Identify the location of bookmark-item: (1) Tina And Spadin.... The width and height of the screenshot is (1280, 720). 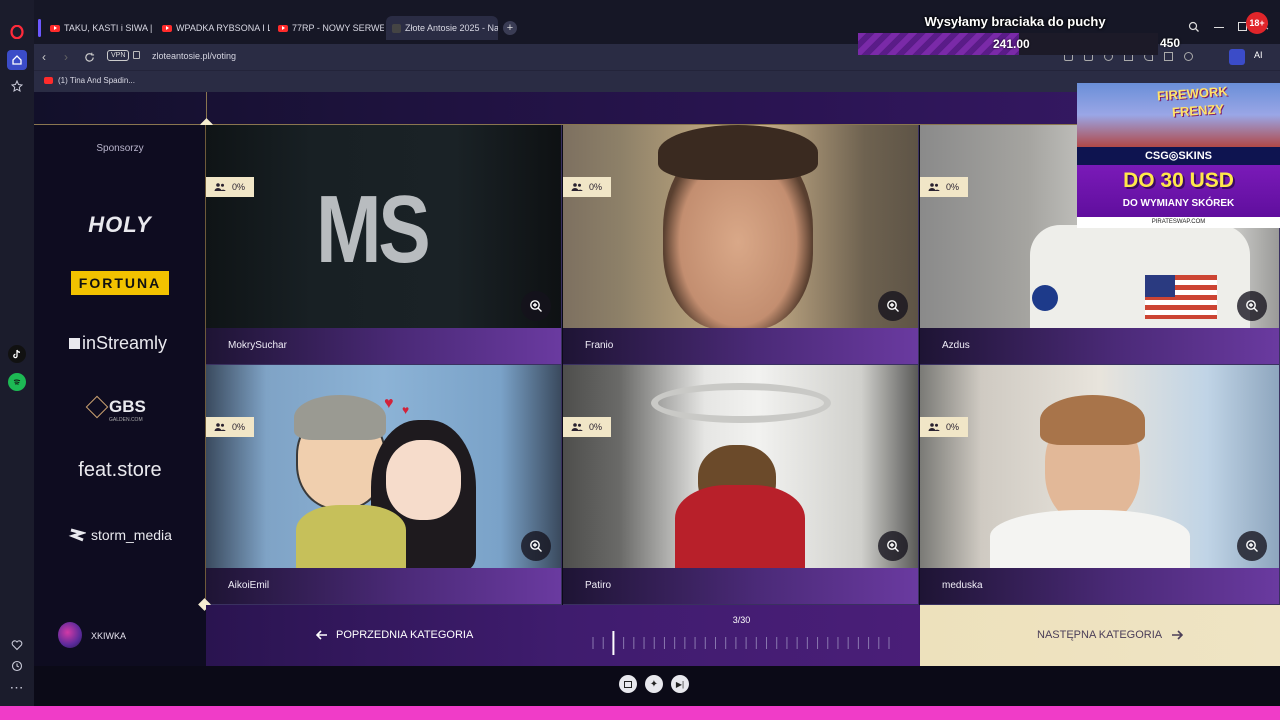
(89, 80).